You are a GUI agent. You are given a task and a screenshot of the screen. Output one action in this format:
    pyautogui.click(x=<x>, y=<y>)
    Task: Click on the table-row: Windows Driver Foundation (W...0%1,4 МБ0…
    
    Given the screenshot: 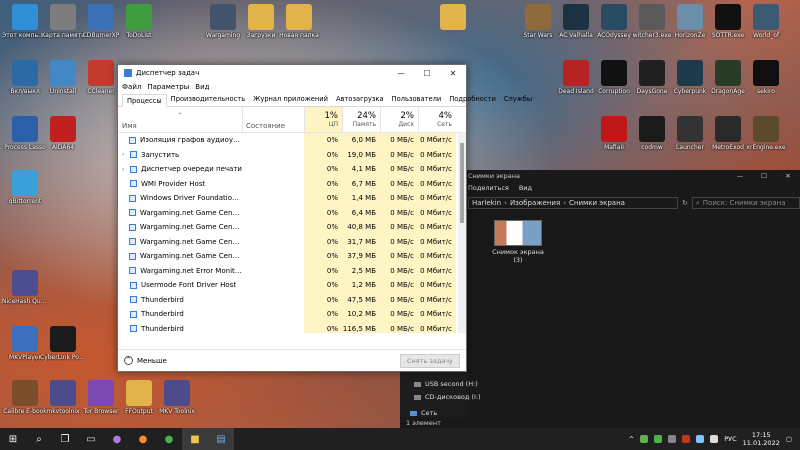 What is the action you would take?
    pyautogui.click(x=292, y=198)
    